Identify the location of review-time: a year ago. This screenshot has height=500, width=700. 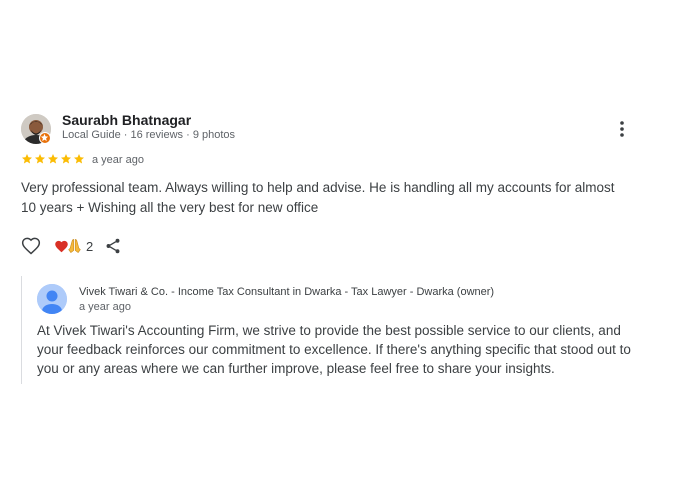
(118, 160).